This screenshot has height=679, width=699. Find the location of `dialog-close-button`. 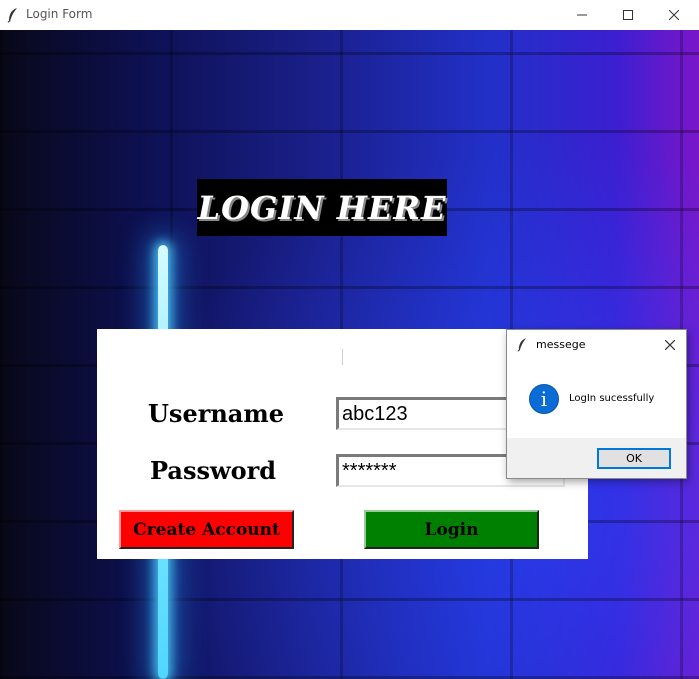

dialog-close-button is located at coordinates (670, 345).